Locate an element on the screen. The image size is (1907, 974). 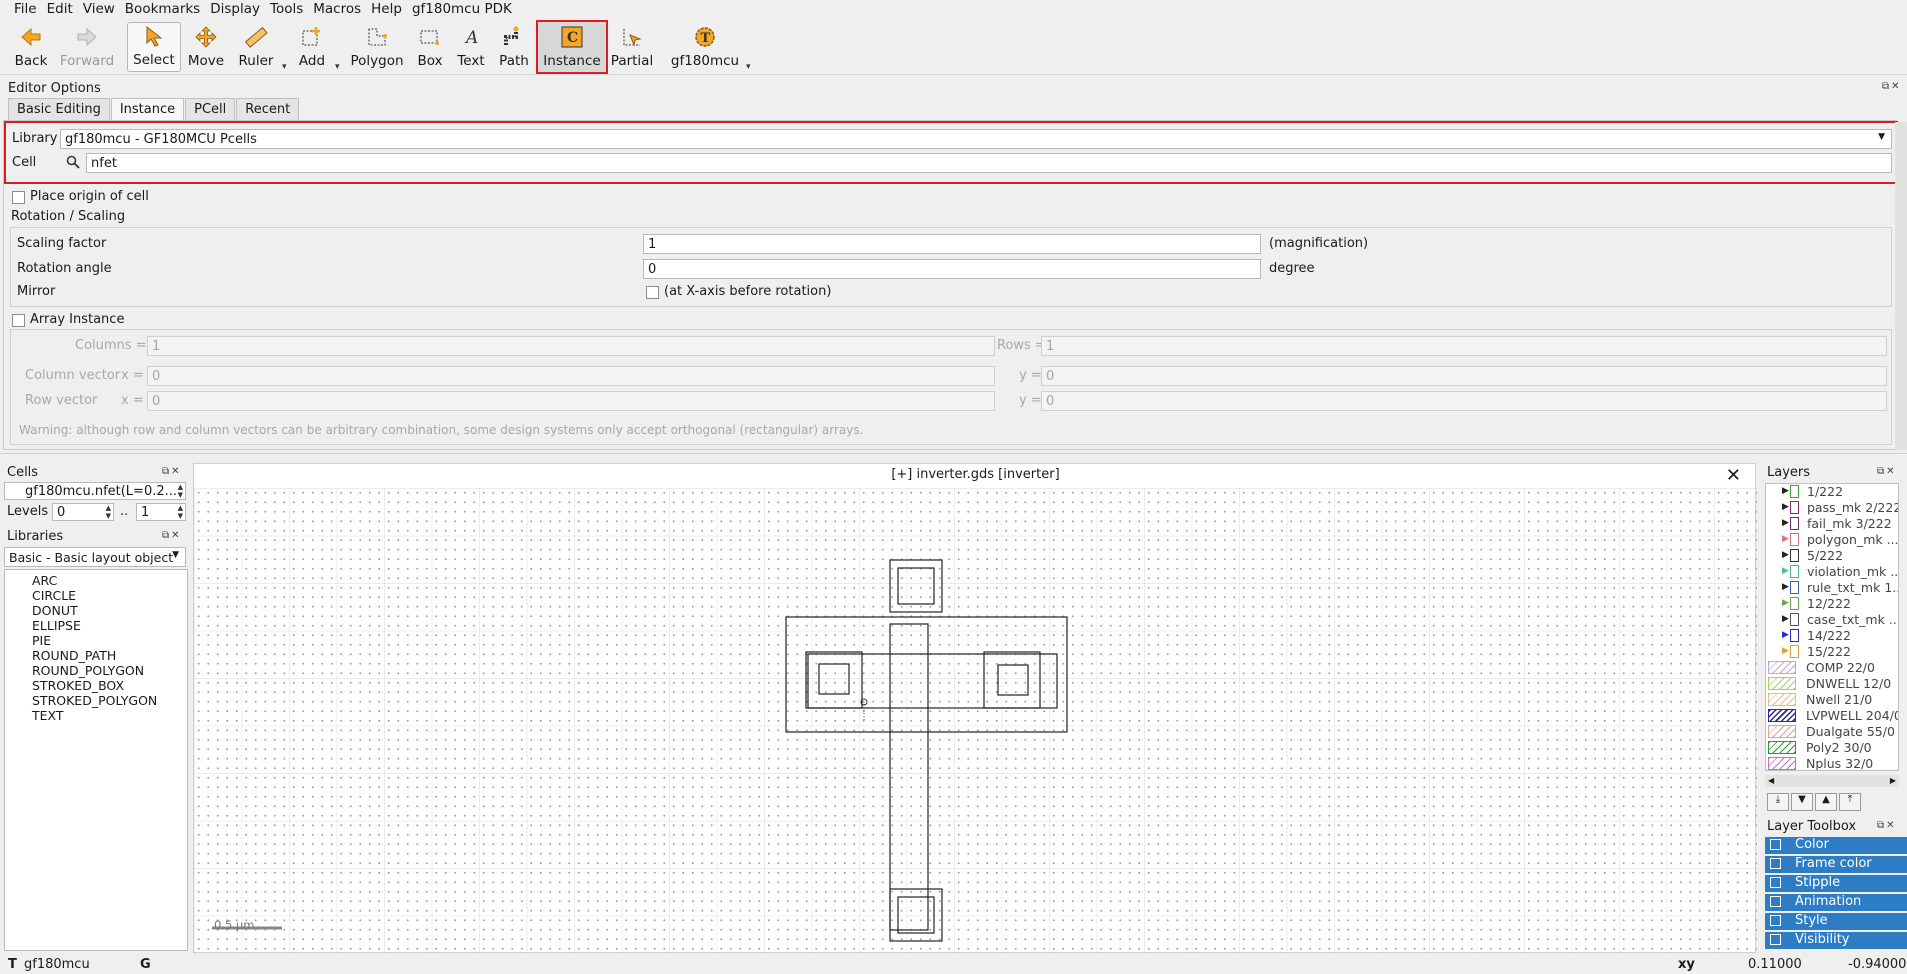
rotation-angle-input: 0 is located at coordinates (952, 269).